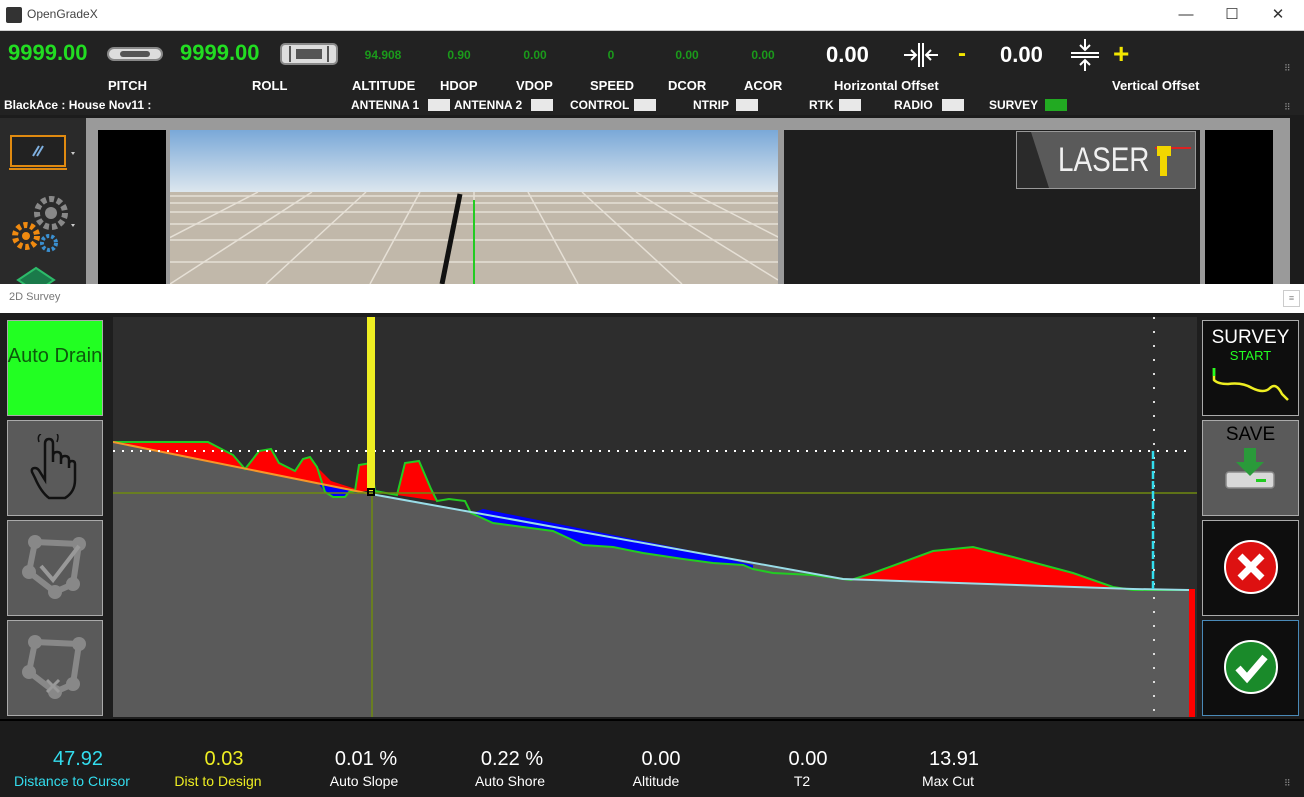  I want to click on vdop-label: VDOP, so click(534, 85).